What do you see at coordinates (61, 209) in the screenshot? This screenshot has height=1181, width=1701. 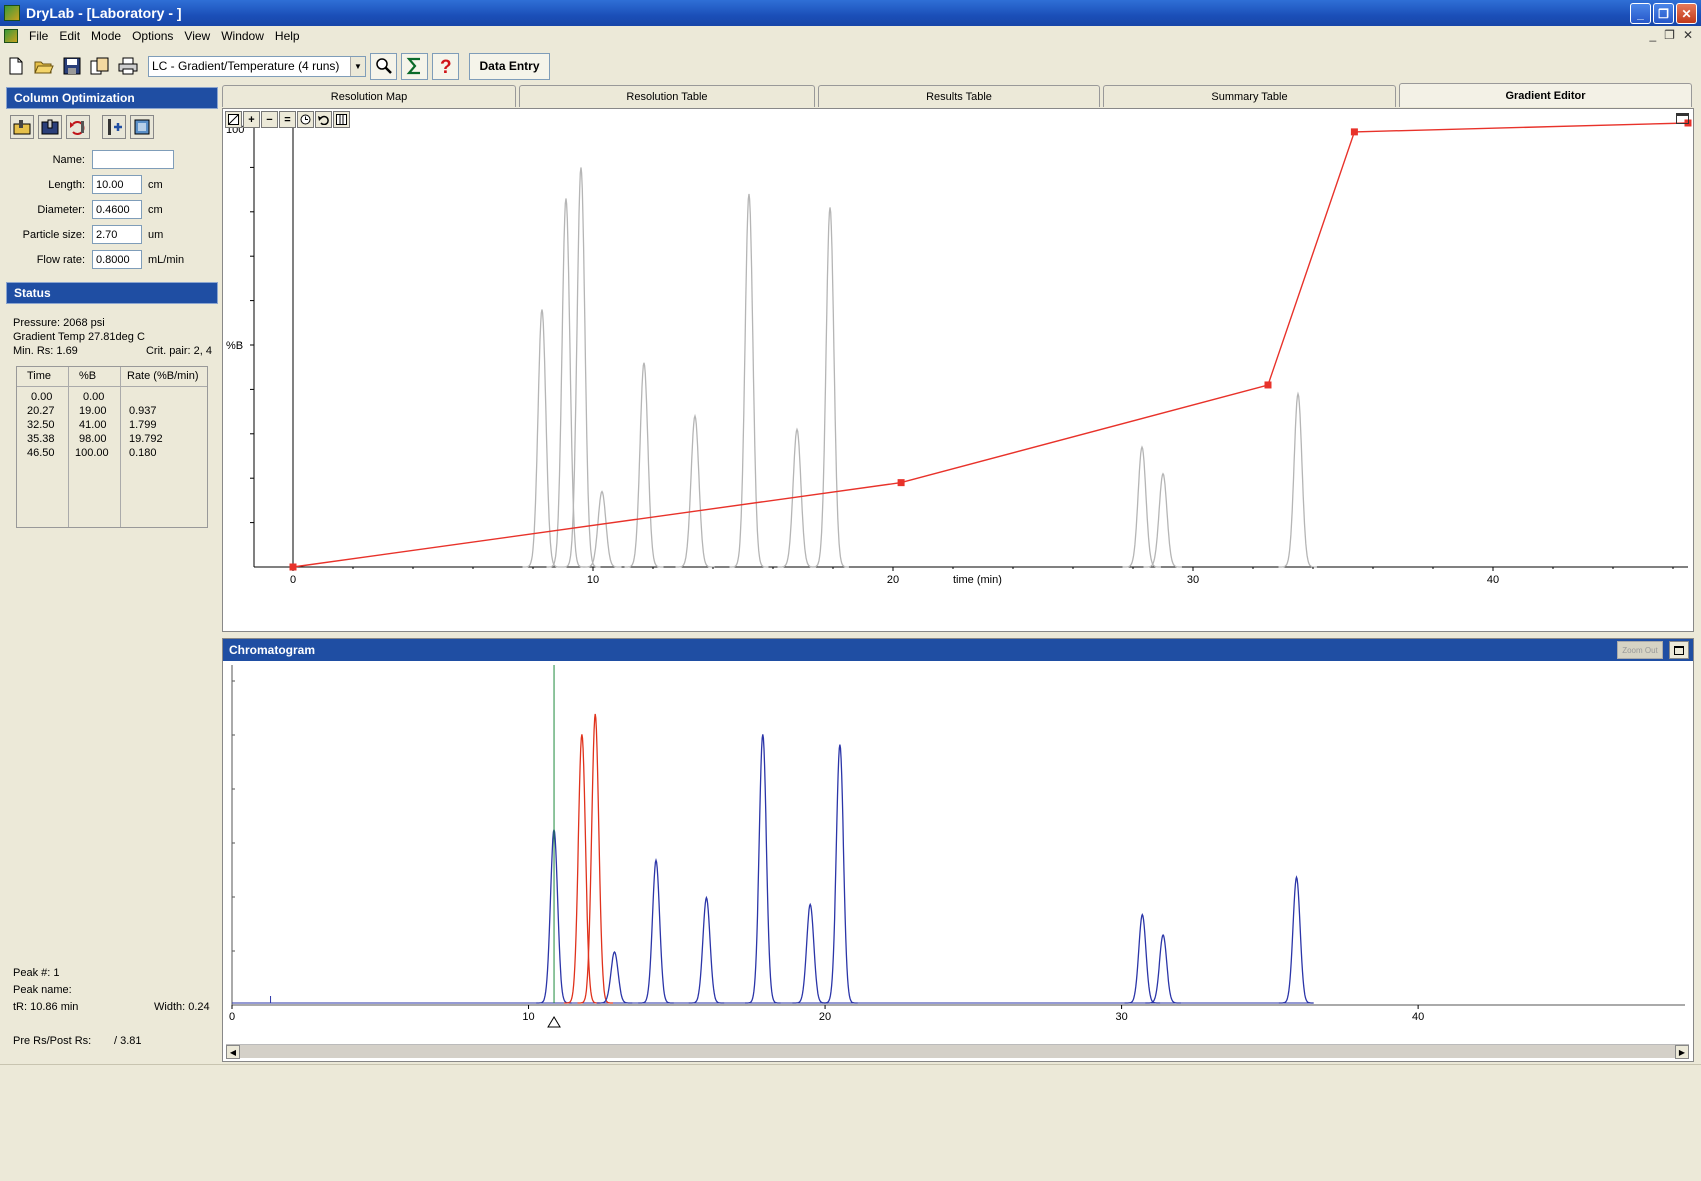 I see `diameter-label: Diameter:` at bounding box center [61, 209].